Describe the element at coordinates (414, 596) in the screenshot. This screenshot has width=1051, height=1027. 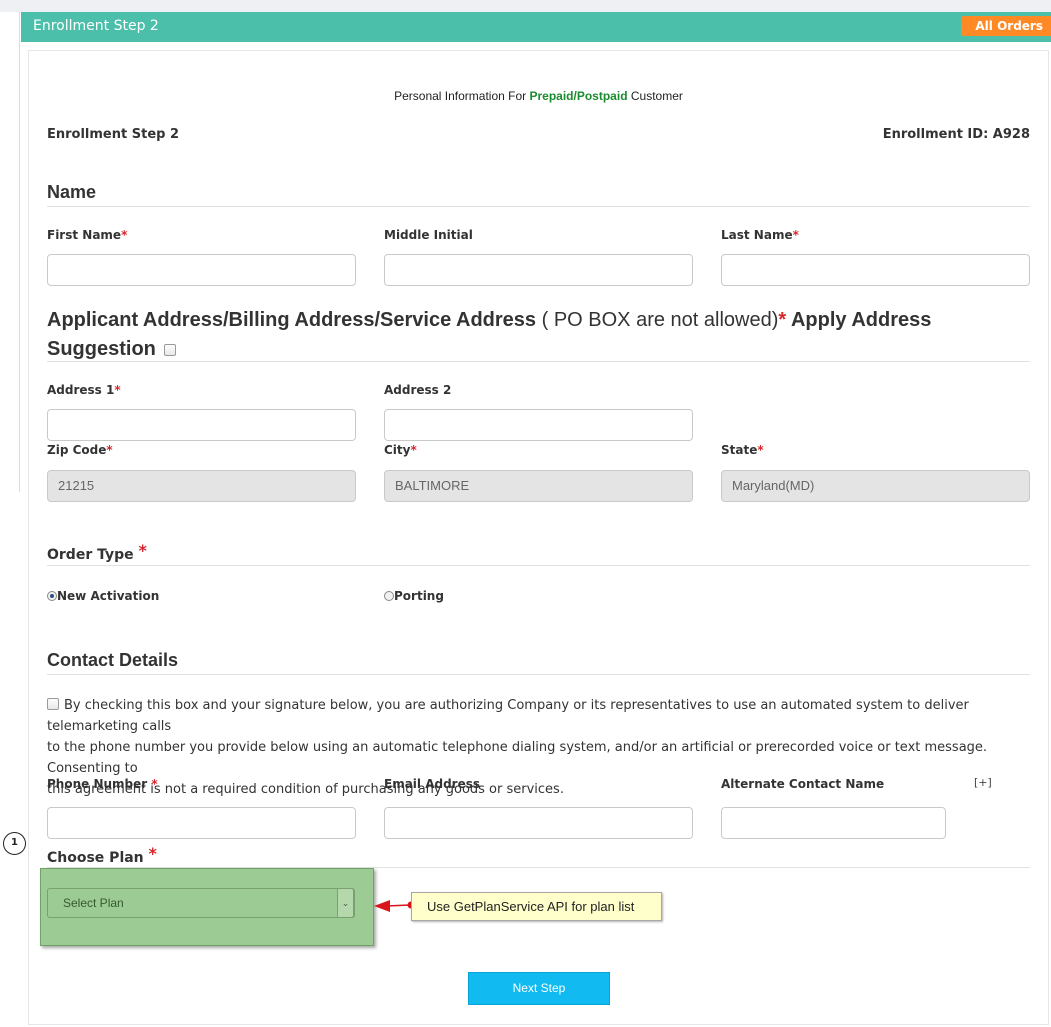
I see `porting-option: Porting` at that location.